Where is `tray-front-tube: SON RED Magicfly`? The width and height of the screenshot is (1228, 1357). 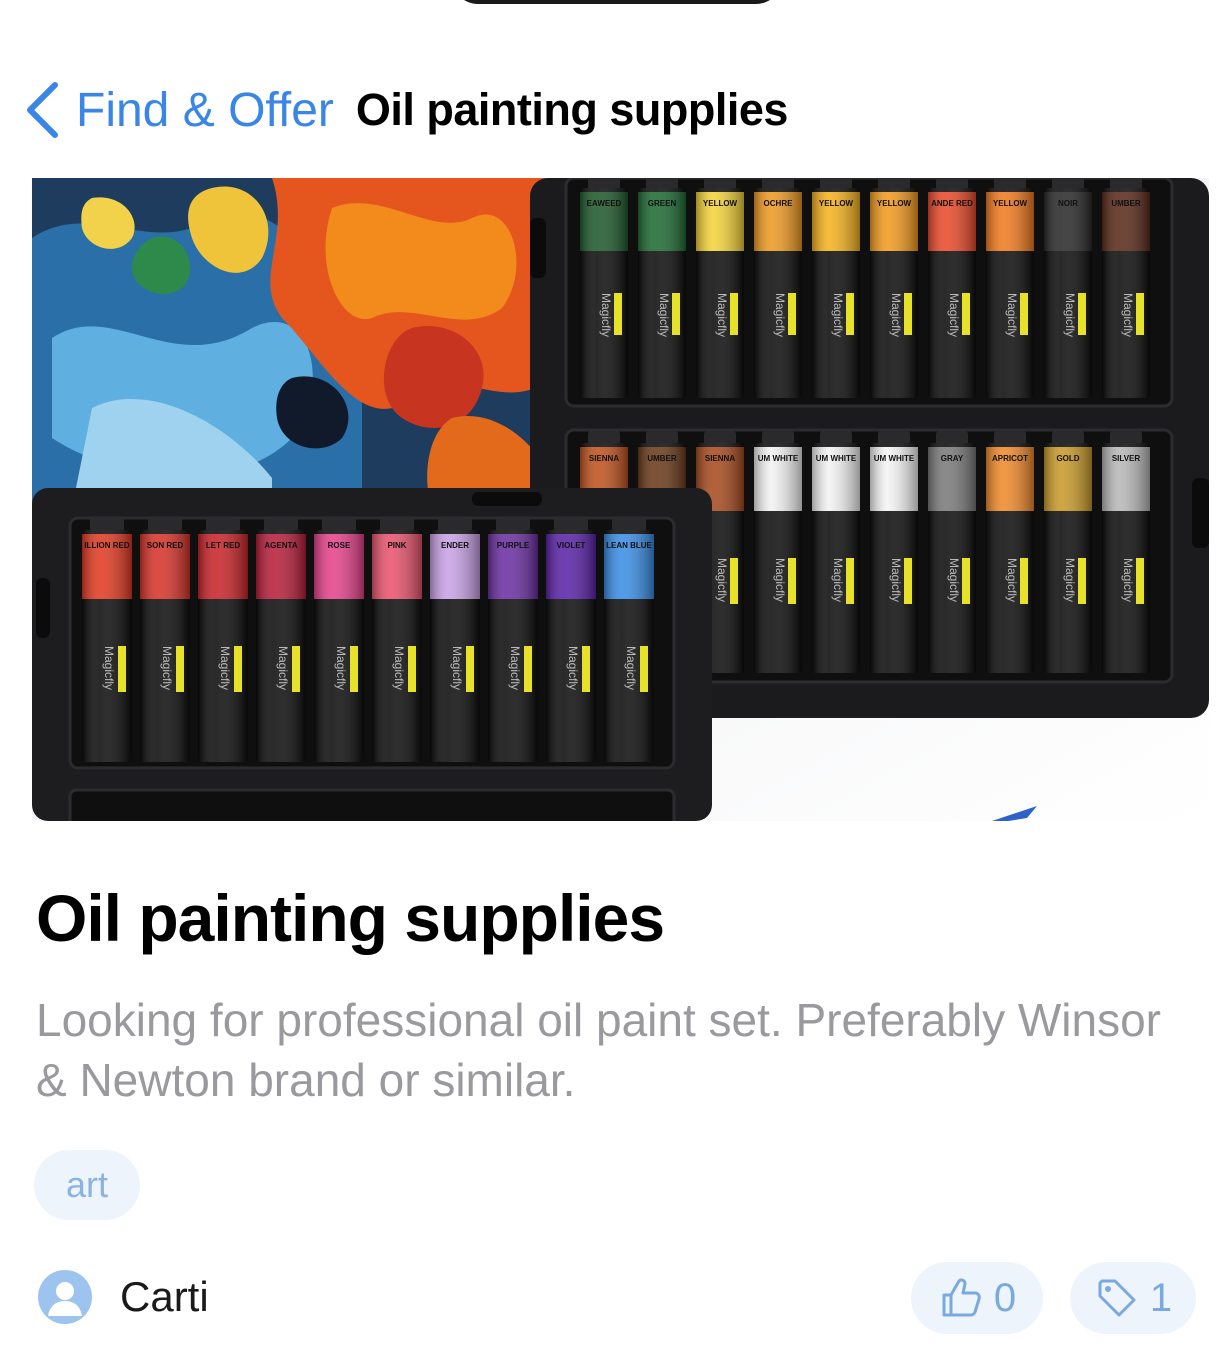
tray-front-tube: SON RED Magicfly is located at coordinates (165, 640).